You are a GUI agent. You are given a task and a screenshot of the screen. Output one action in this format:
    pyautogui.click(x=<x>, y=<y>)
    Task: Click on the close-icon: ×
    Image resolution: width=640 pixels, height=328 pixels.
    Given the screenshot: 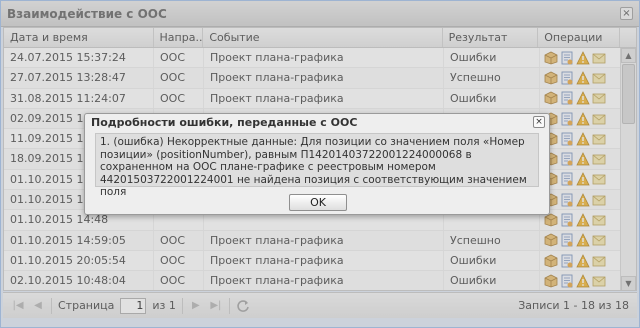 What is the action you would take?
    pyautogui.click(x=539, y=122)
    